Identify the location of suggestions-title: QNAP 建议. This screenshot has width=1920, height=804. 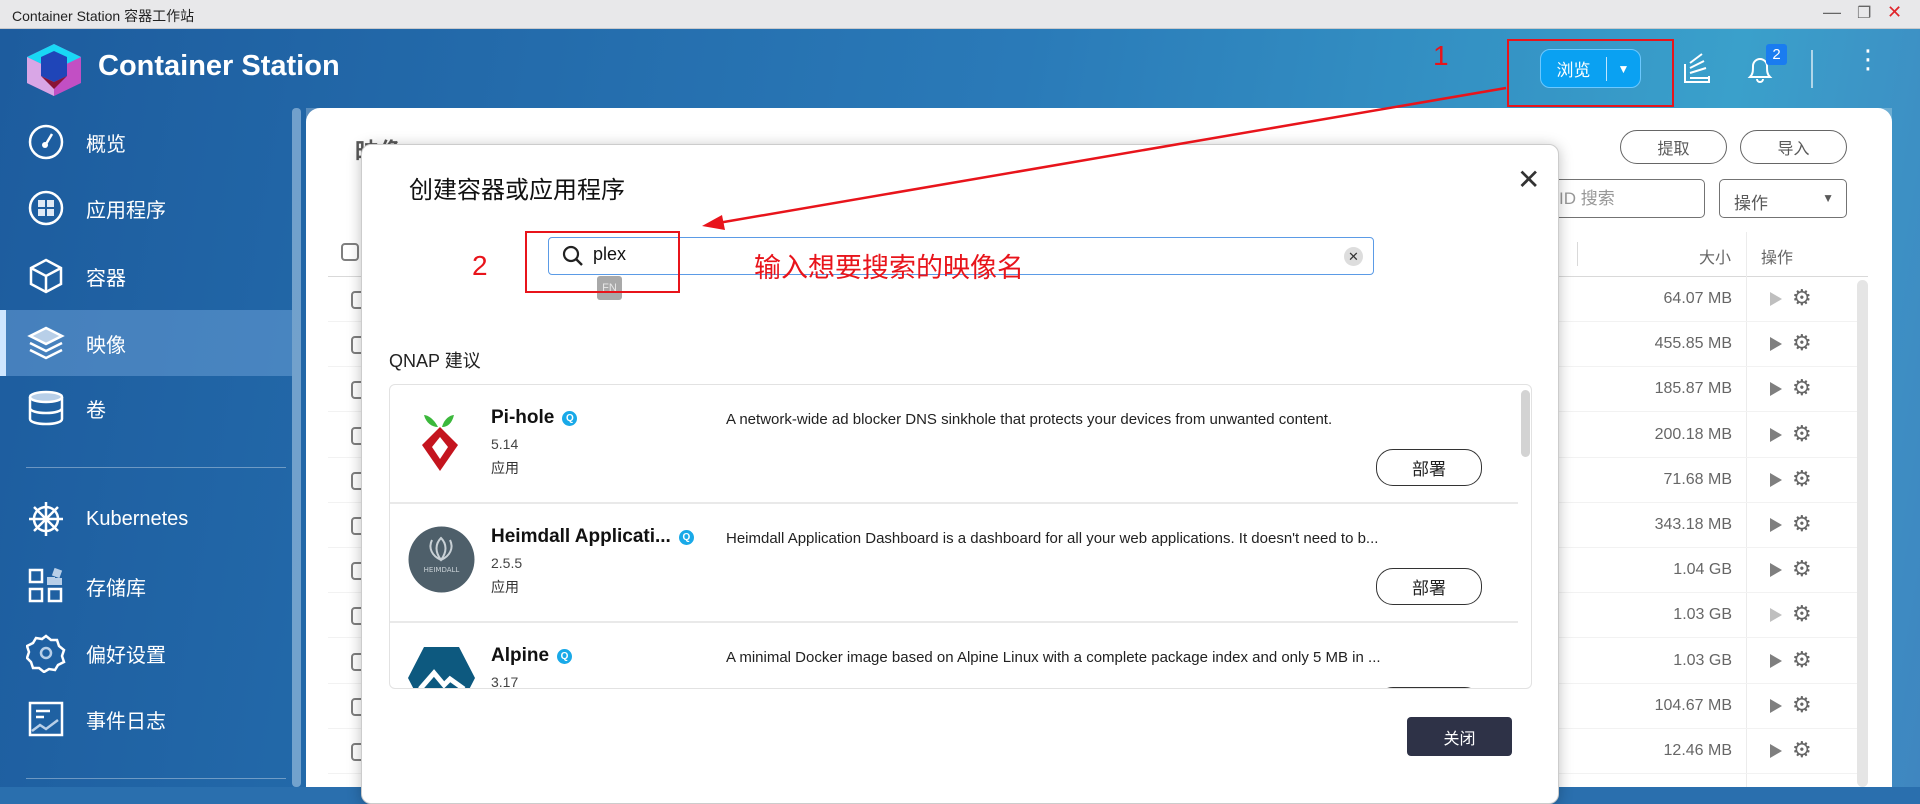
(435, 361).